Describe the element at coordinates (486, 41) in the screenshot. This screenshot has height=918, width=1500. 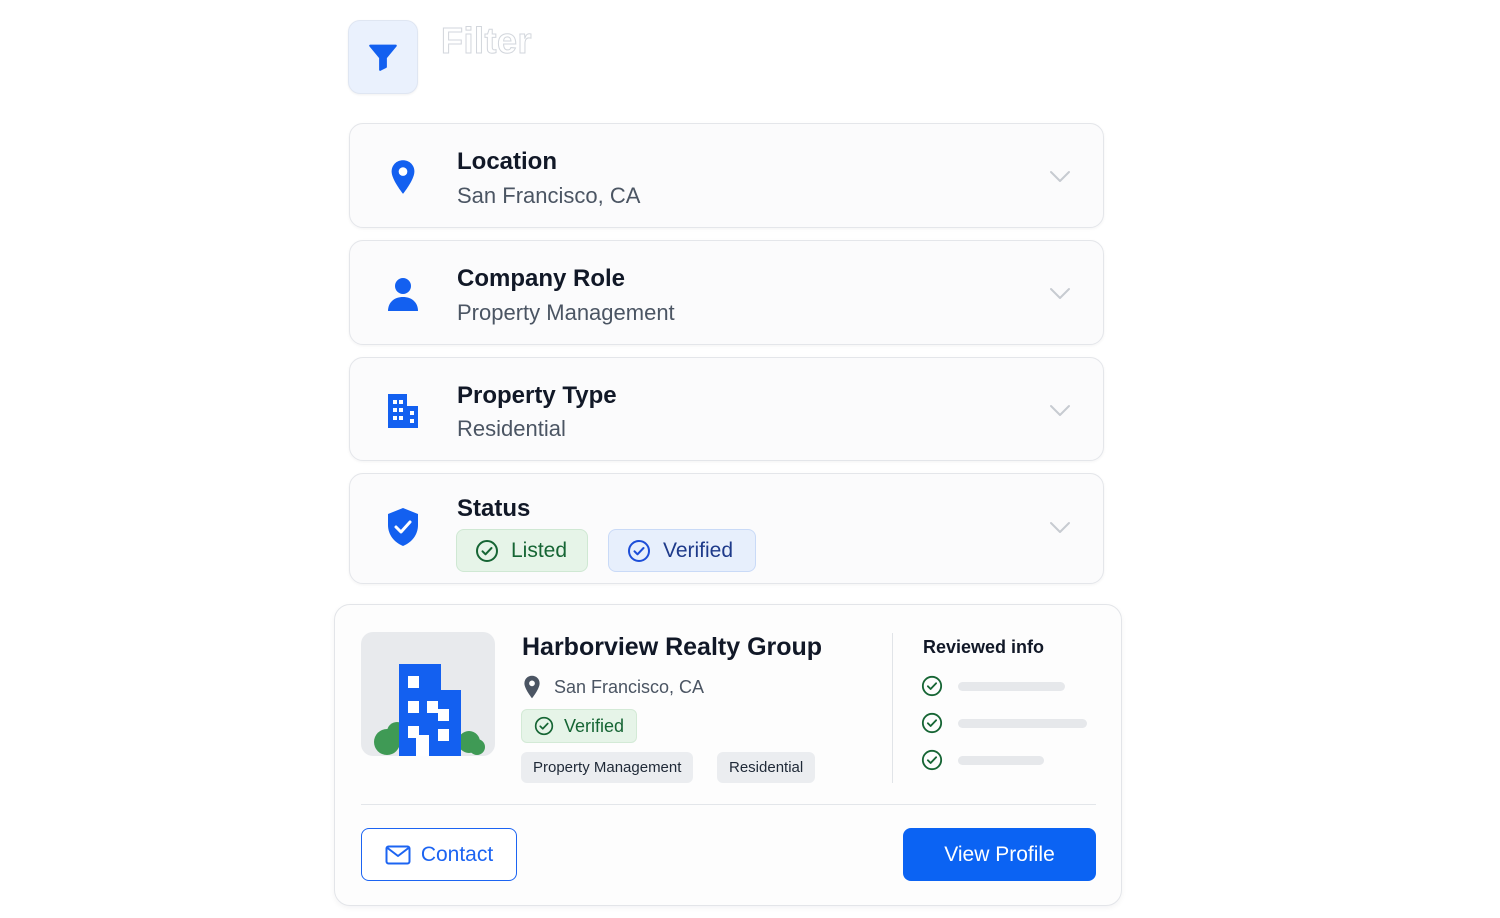
I see `filter-title: Filter` at that location.